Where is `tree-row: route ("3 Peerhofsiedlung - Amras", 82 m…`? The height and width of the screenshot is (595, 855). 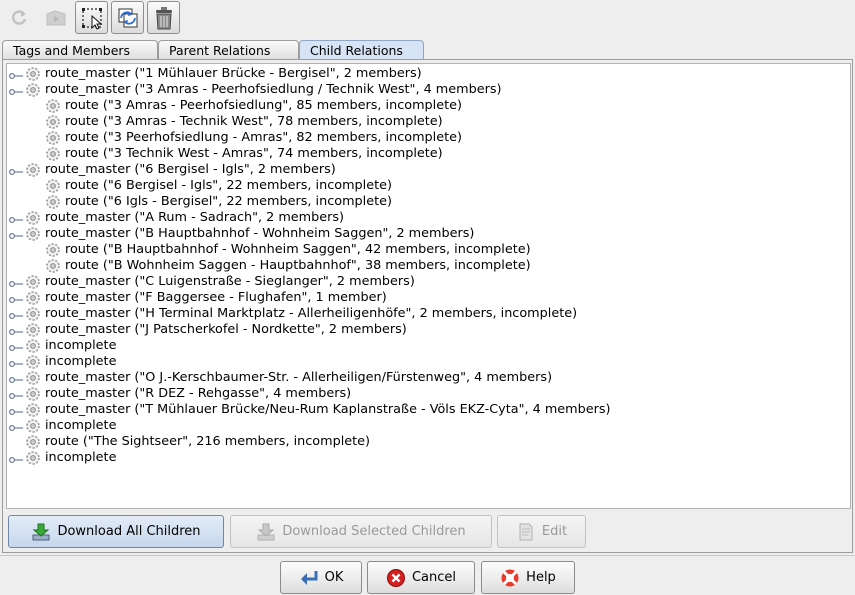
tree-row: route ("3 Peerhofsiedlung - Amras", 82 m… is located at coordinates (427, 138).